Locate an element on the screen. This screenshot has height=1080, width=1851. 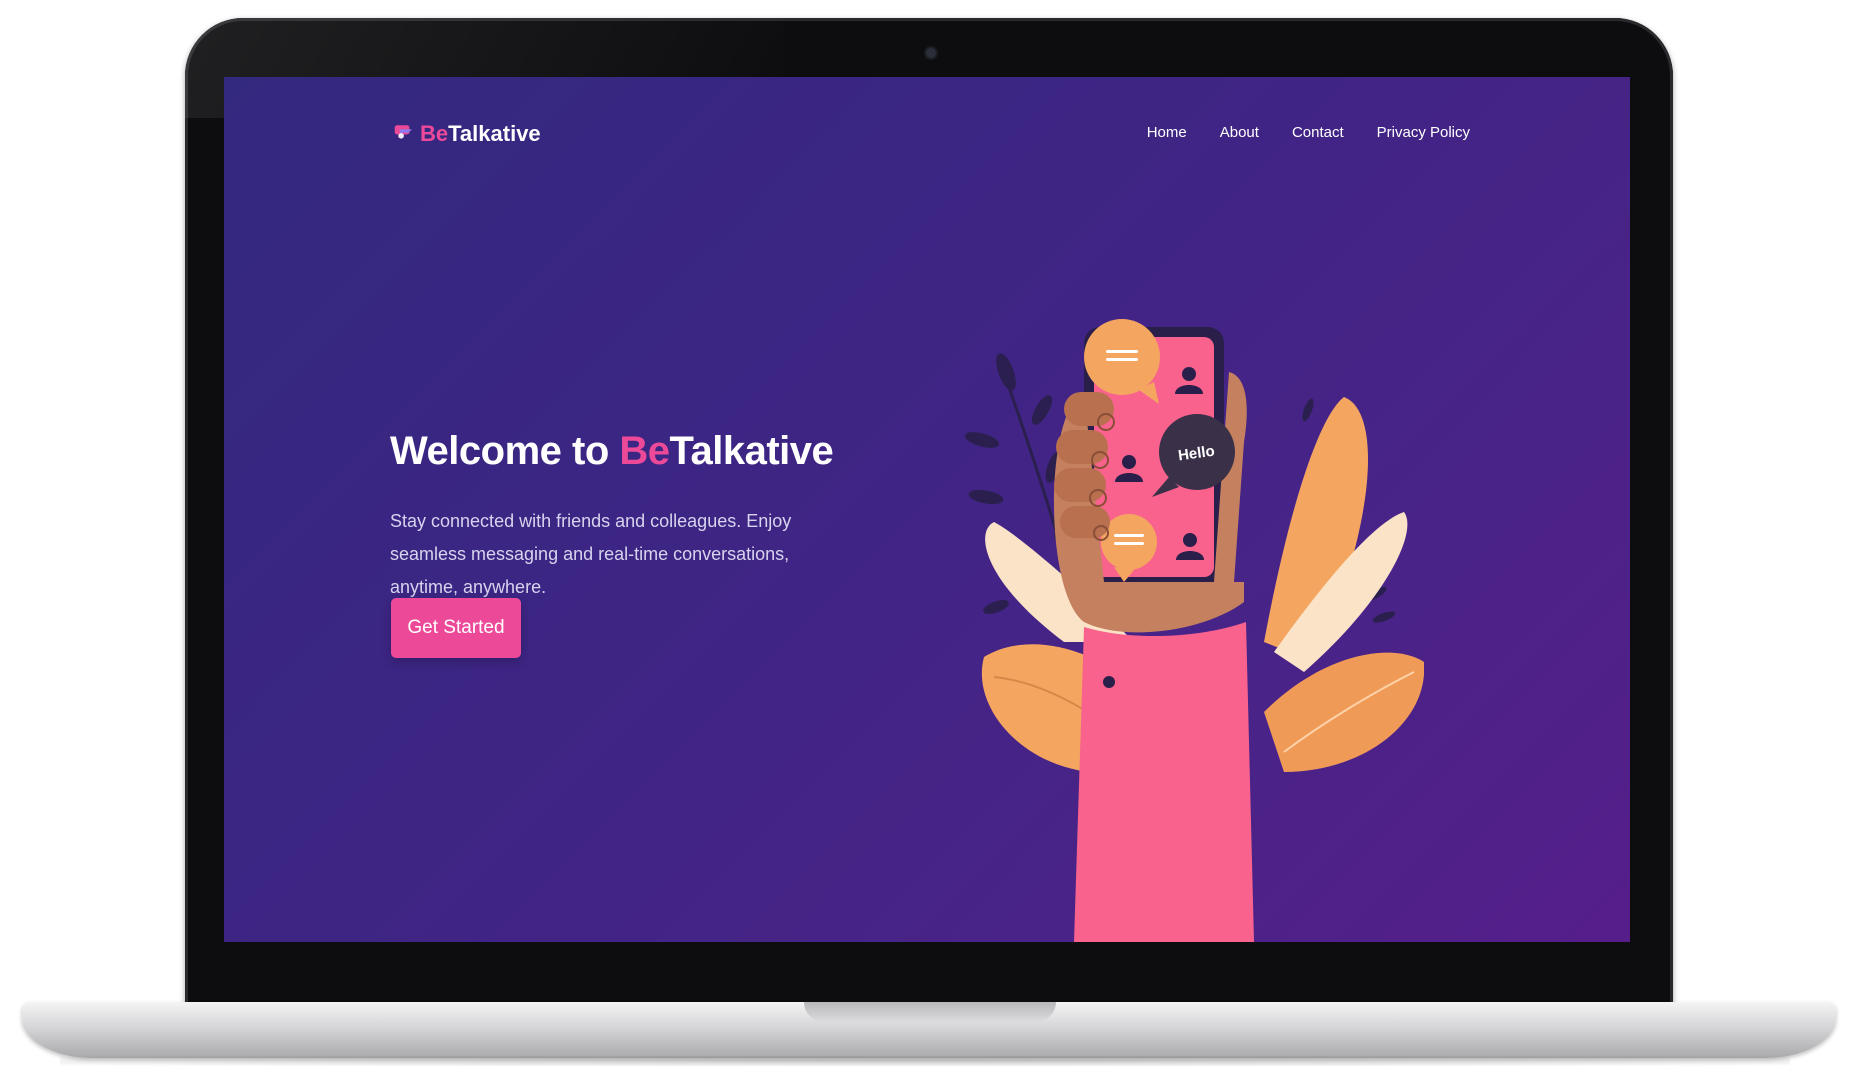
nav-link-home: Home is located at coordinates (1167, 132).